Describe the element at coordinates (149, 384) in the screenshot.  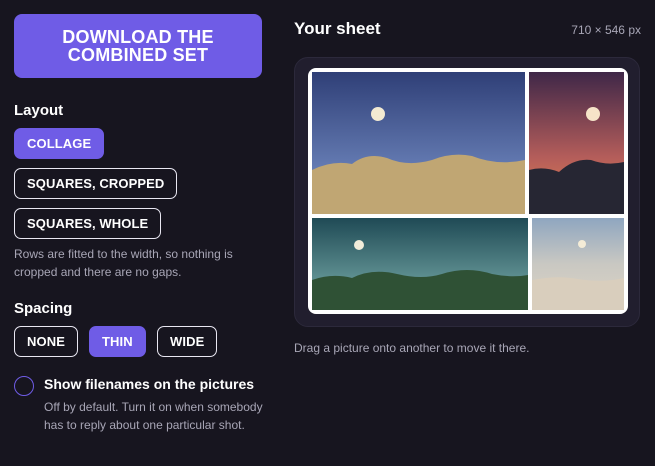
I see `show-filenames-label: Show filenames on the pictures` at that location.